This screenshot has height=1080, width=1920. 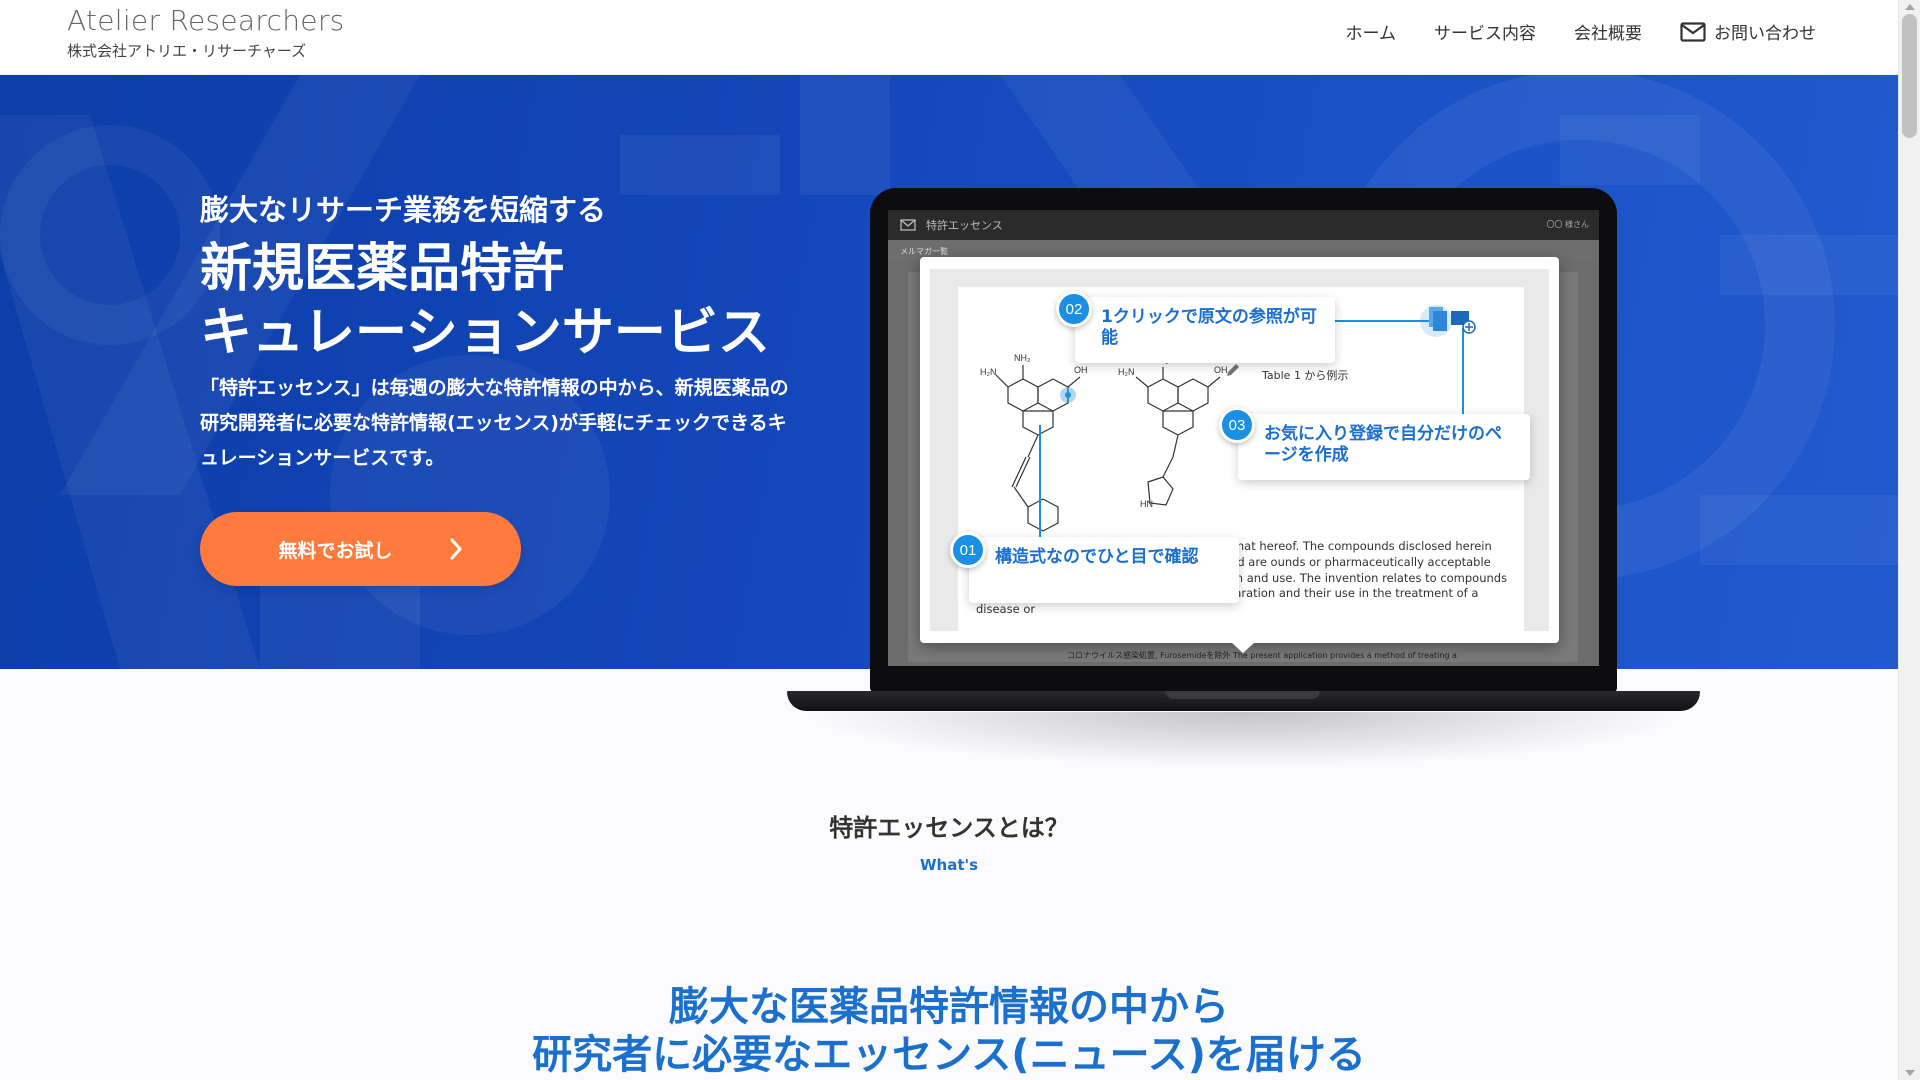 What do you see at coordinates (949, 828) in the screenshot?
I see `whats-title: 特許エッセンスとは？` at bounding box center [949, 828].